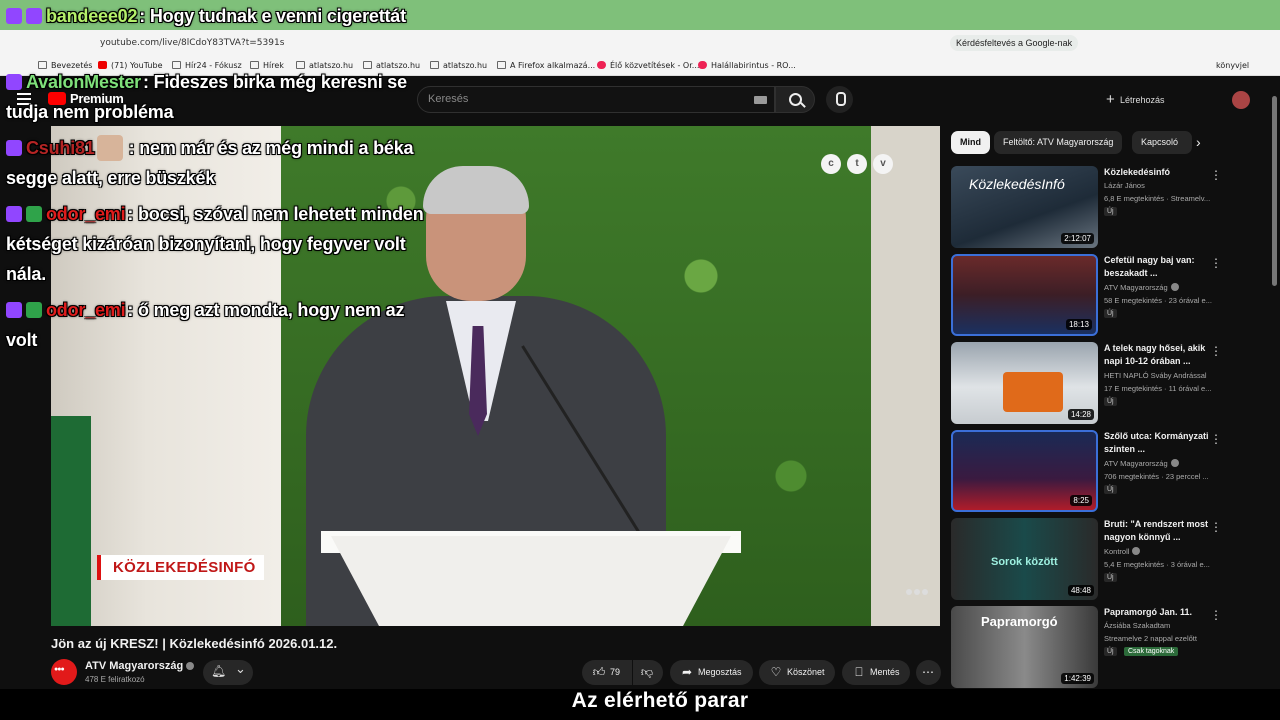 The height and width of the screenshot is (720, 1280). Describe the element at coordinates (190, 666) in the screenshot. I see `verified-icon` at that location.